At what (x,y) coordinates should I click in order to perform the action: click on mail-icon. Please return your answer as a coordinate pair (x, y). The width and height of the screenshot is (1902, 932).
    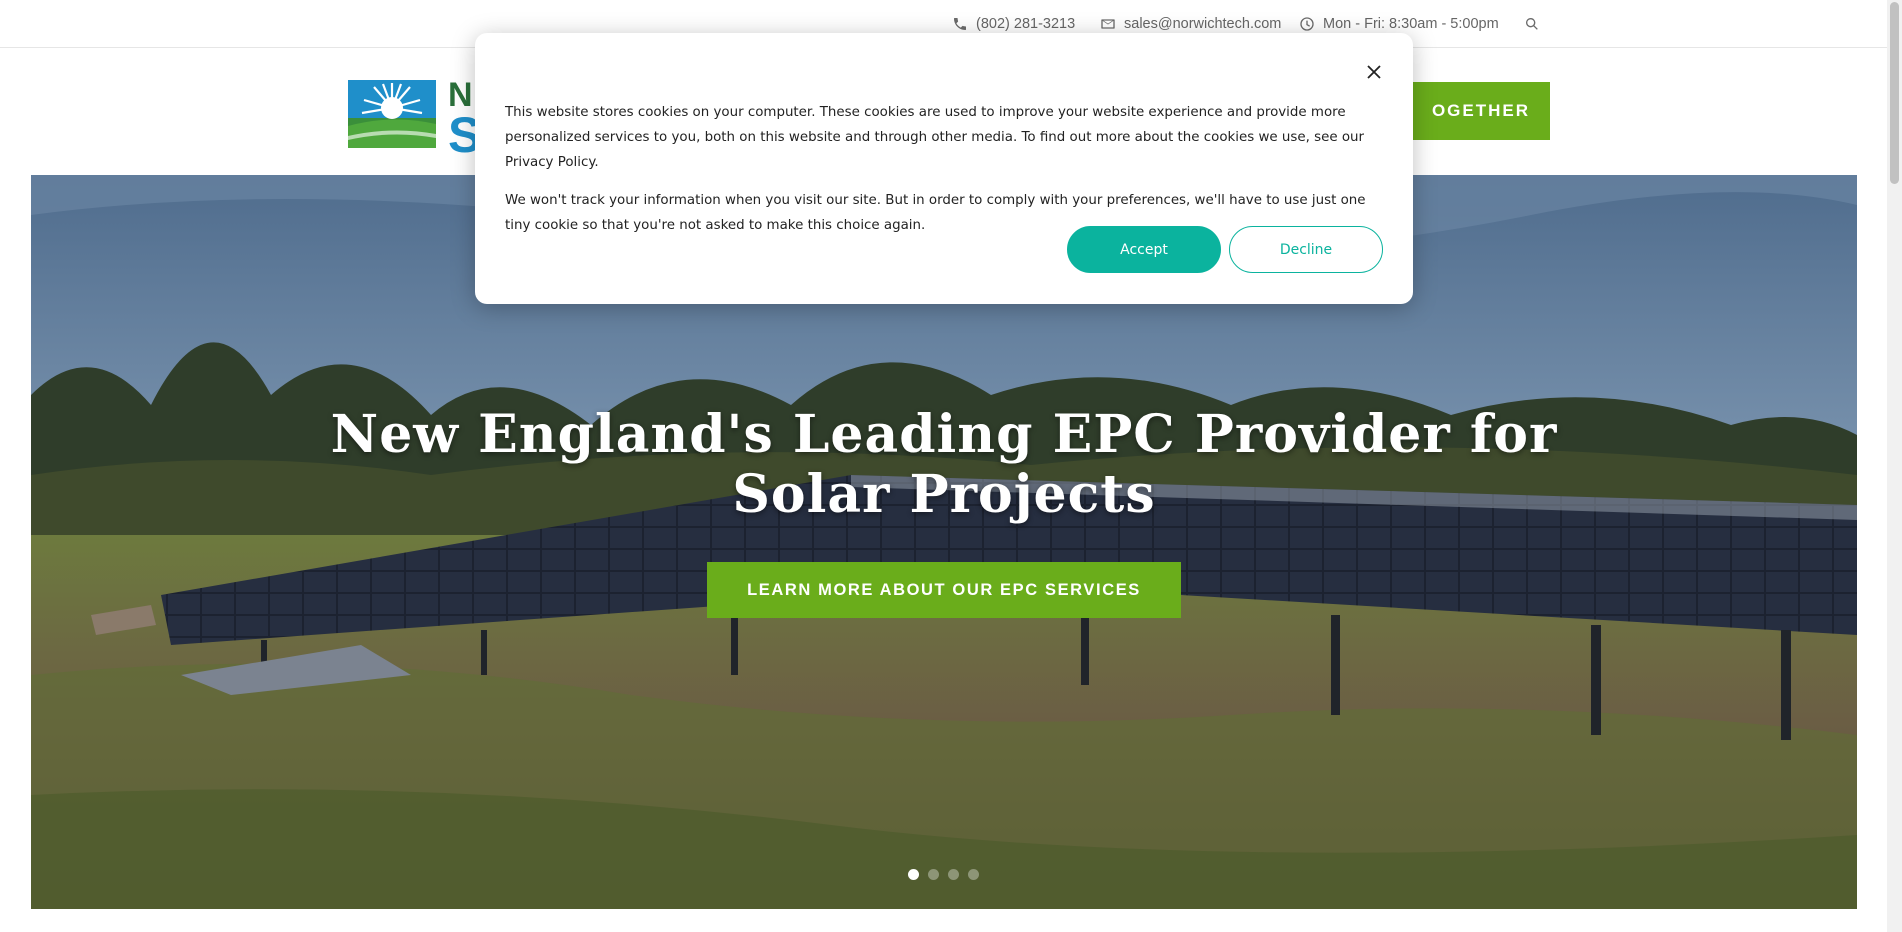
    Looking at the image, I should click on (1108, 24).